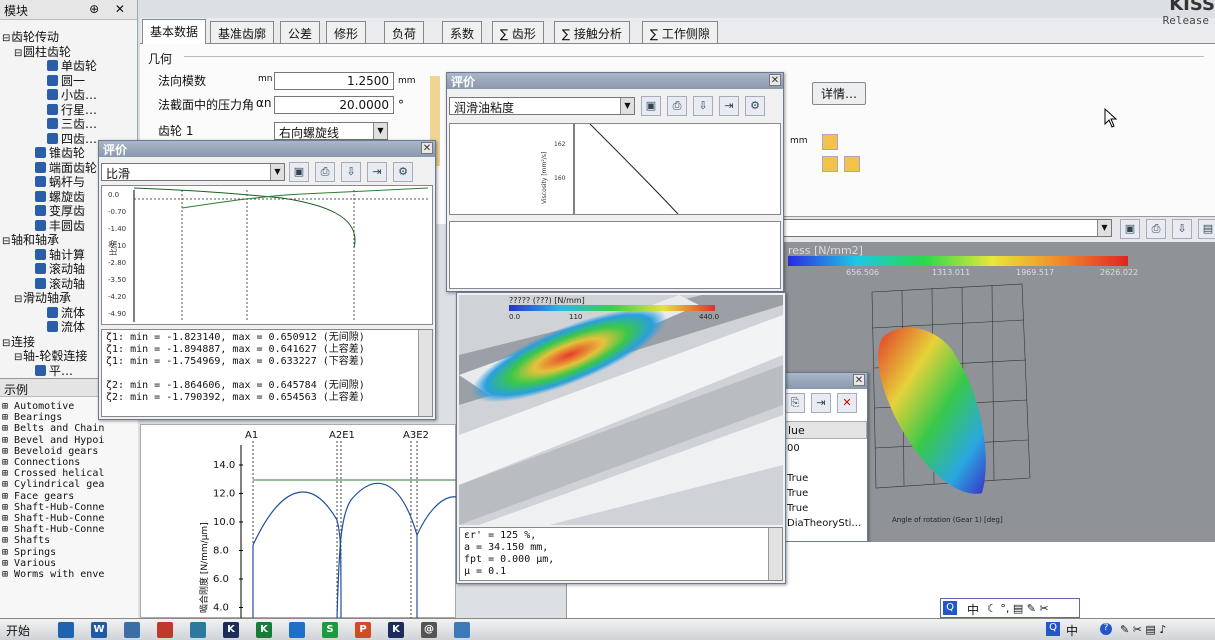 This screenshot has height=640, width=1215. I want to click on example-item: ⊞ Bearings, so click(32, 417).